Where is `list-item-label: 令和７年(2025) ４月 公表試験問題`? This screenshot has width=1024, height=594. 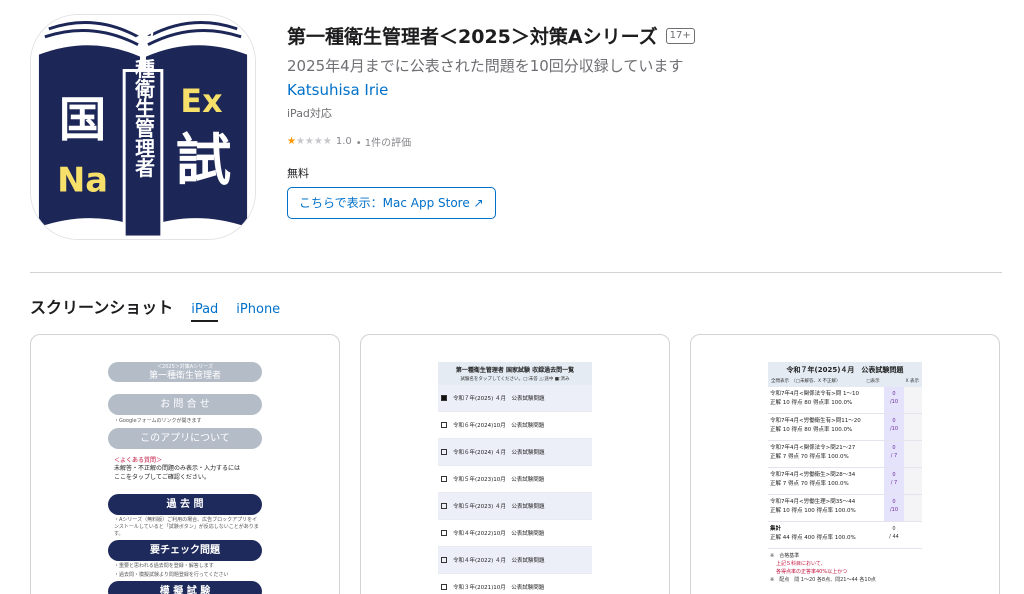
list-item-label: 令和７年(2025) ４月 公表試験問題 is located at coordinates (499, 399).